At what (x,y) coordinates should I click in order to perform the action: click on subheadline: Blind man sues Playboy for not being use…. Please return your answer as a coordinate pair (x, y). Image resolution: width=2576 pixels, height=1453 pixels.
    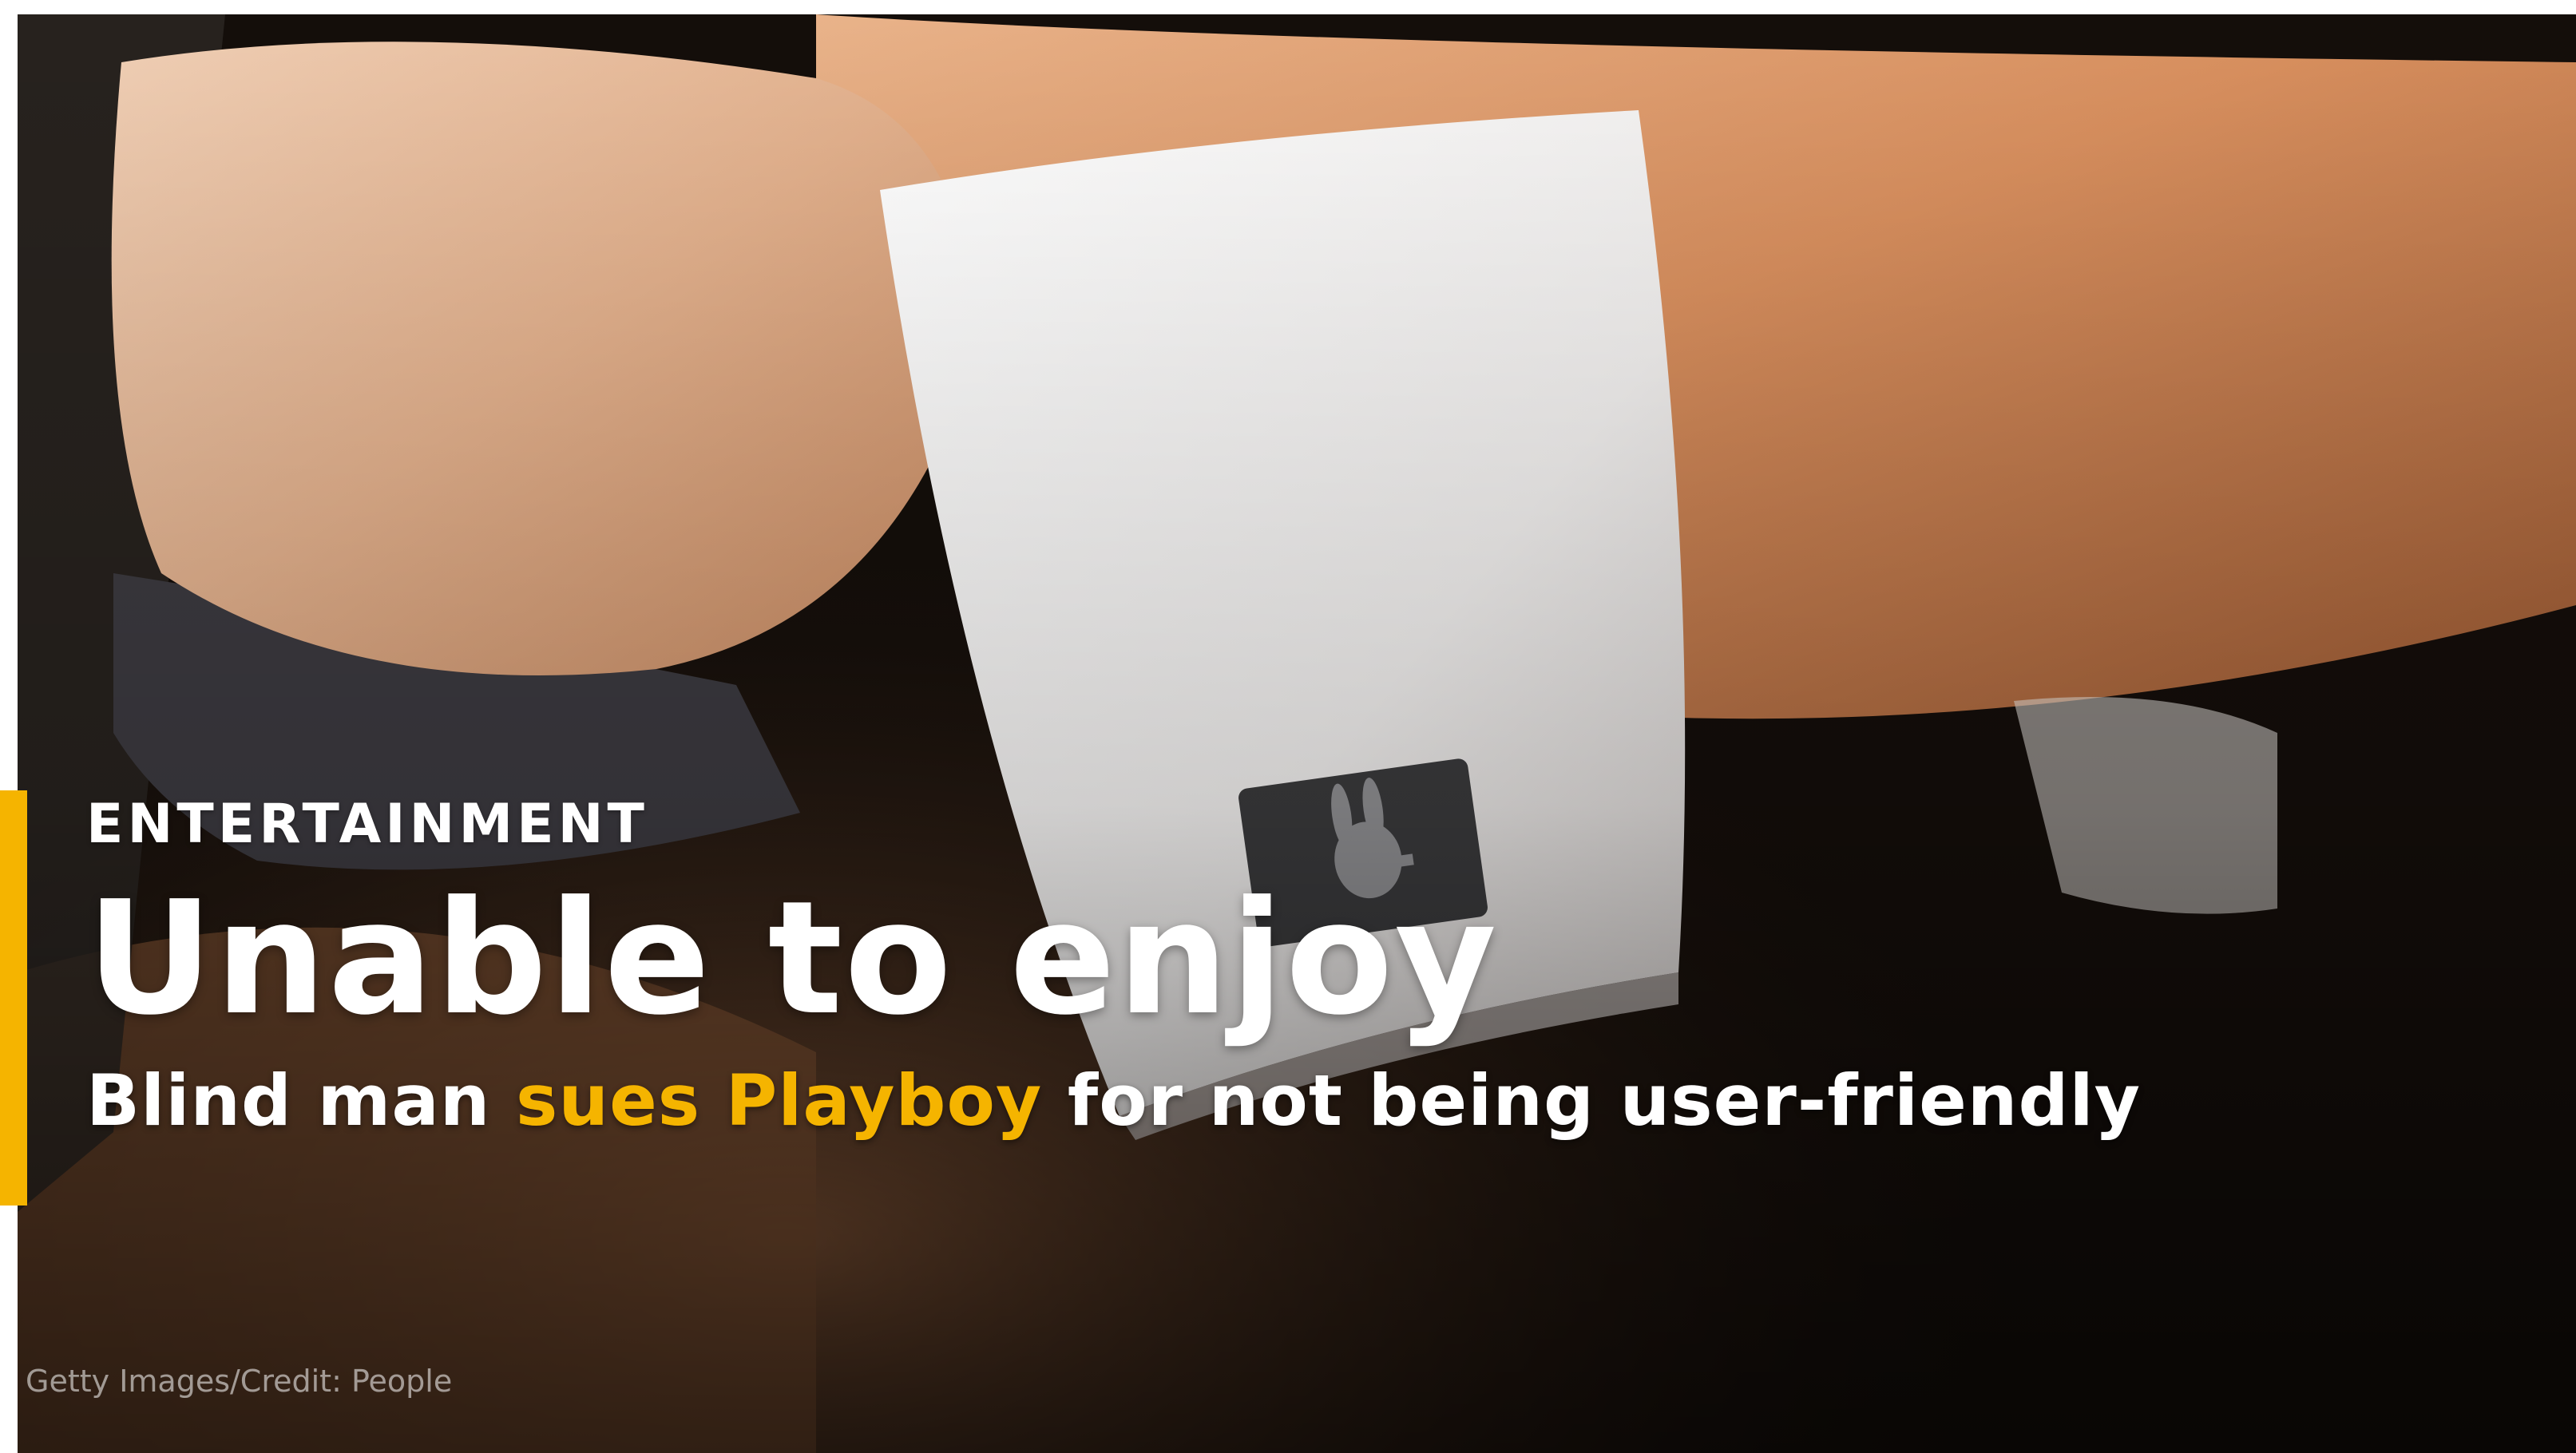
    Looking at the image, I should click on (1284, 1101).